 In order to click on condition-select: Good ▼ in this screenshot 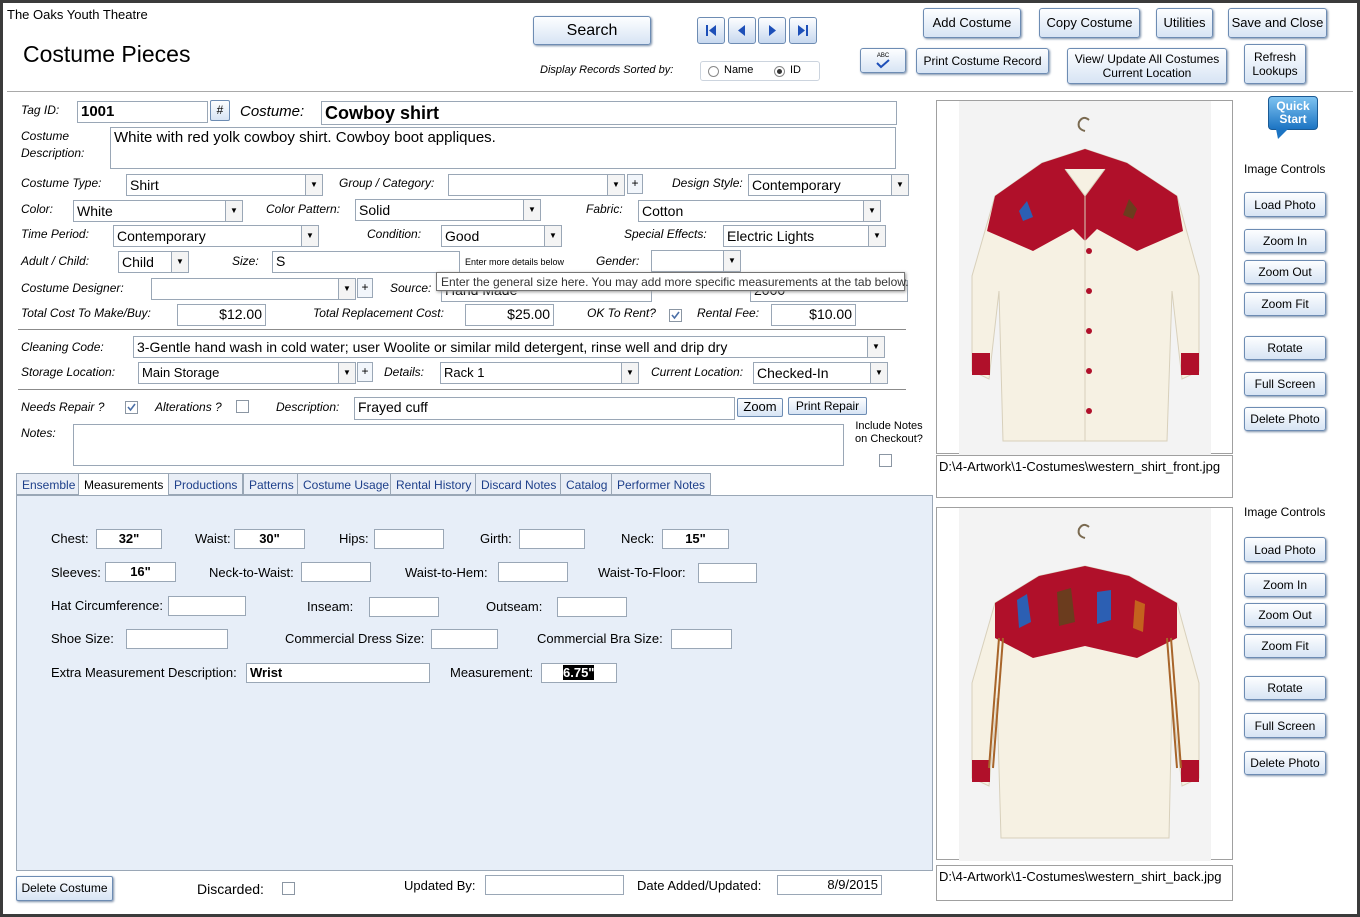, I will do `click(501, 236)`.